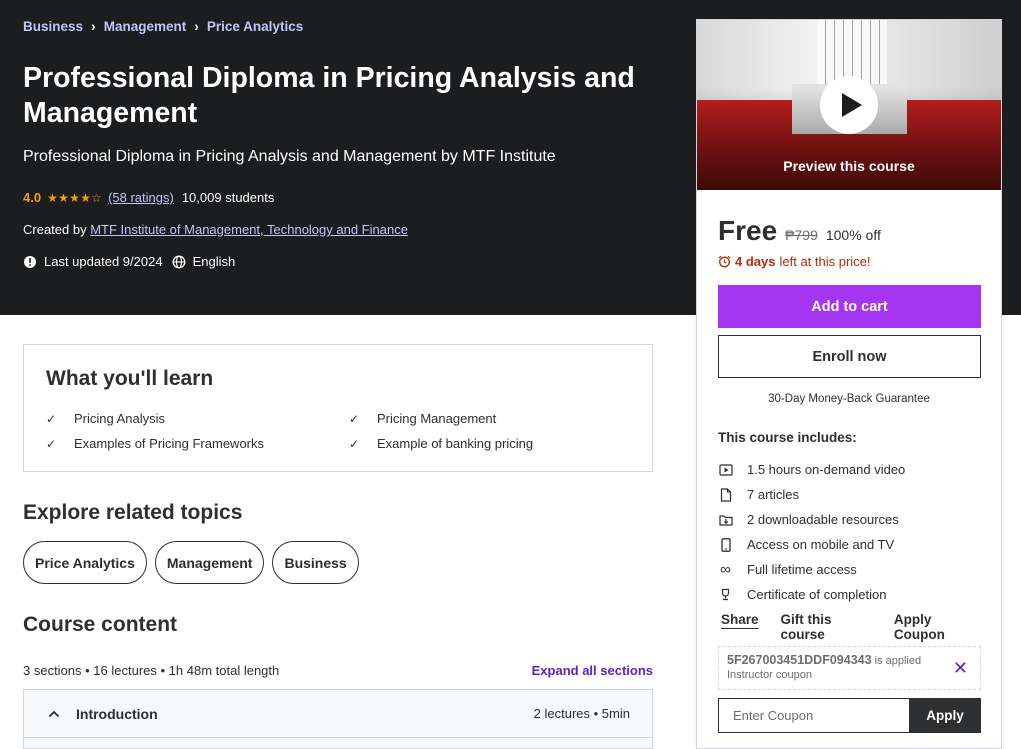 Image resolution: width=1021 pixels, height=749 pixels. I want to click on include-label: Certificate of completion, so click(817, 594).